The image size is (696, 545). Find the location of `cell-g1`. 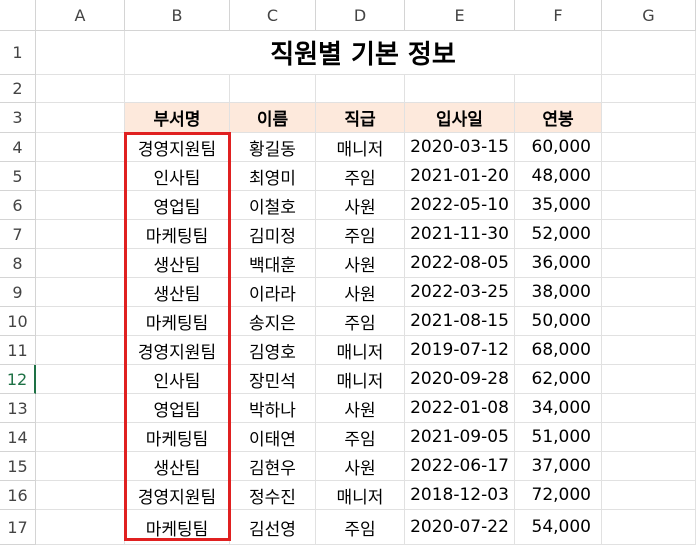

cell-g1 is located at coordinates (649, 53).